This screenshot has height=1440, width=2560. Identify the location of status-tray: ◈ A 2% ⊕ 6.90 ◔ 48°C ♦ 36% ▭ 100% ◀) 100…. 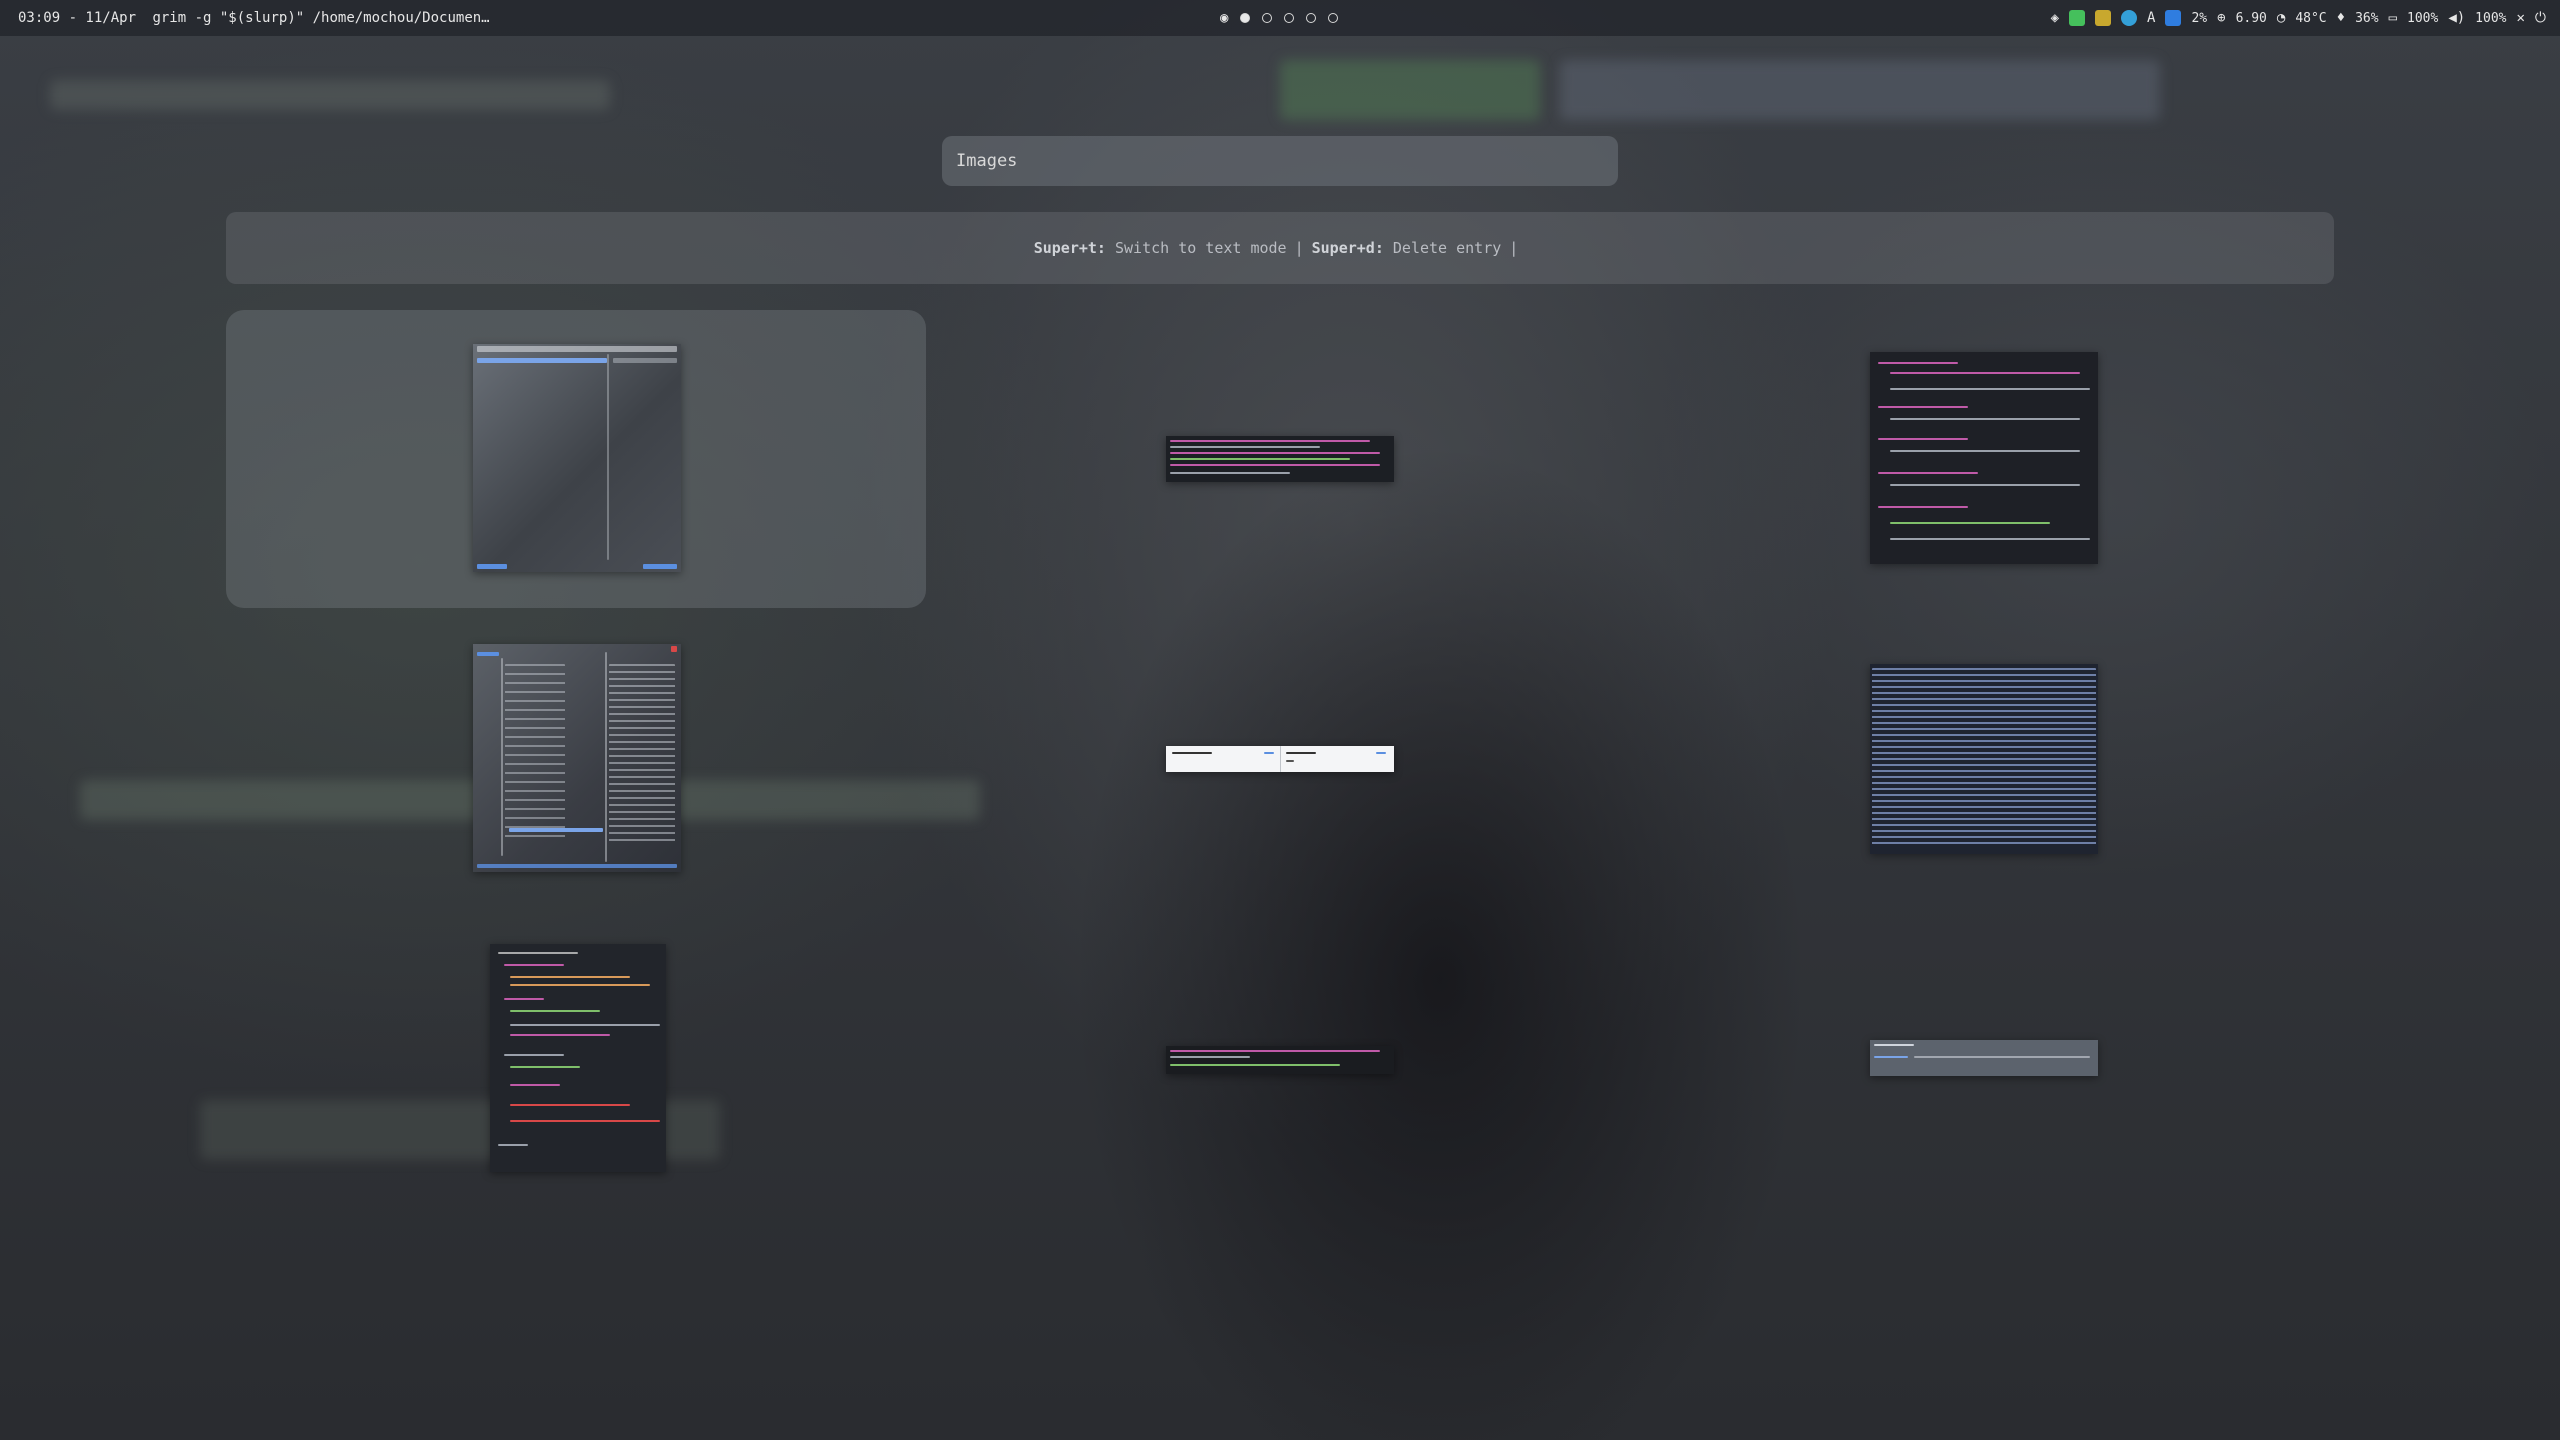
(2298, 18).